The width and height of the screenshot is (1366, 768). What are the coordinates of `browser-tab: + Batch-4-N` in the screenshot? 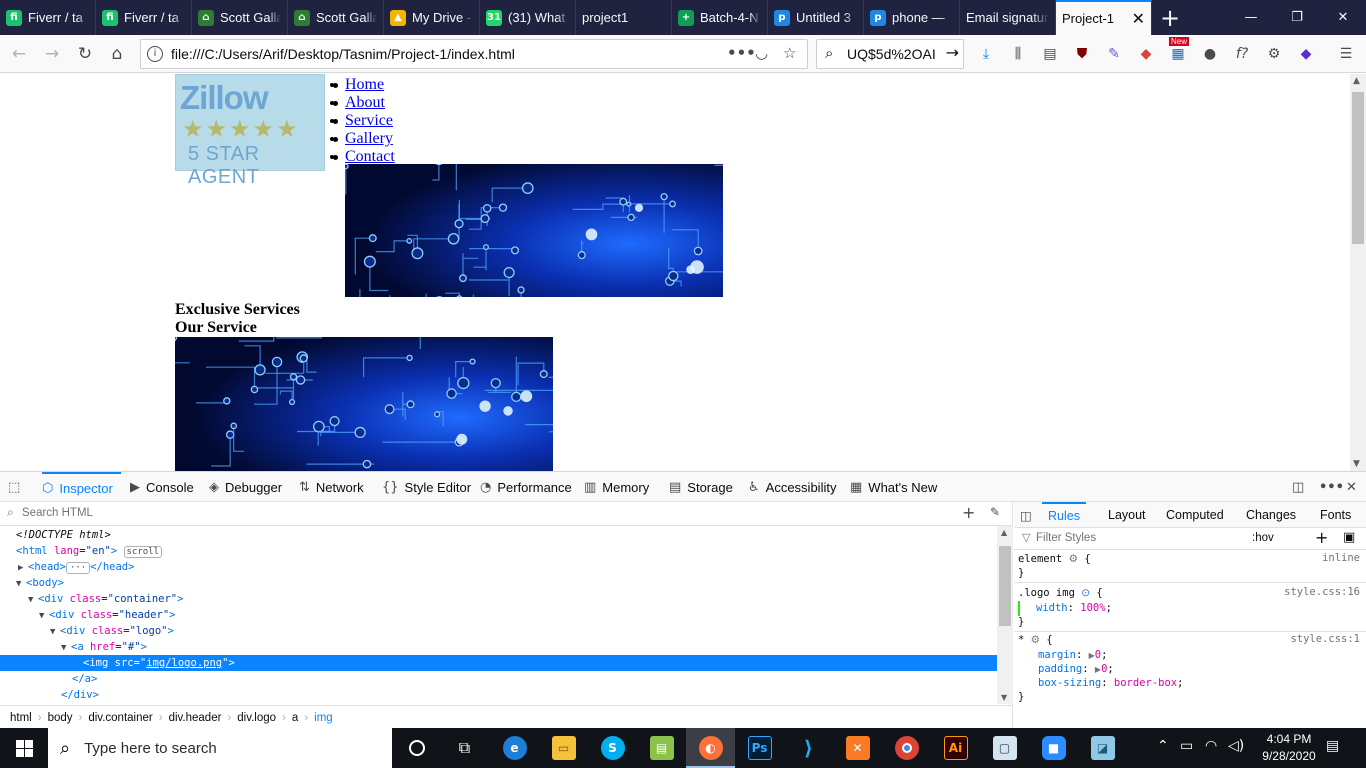 It's located at (720, 17).